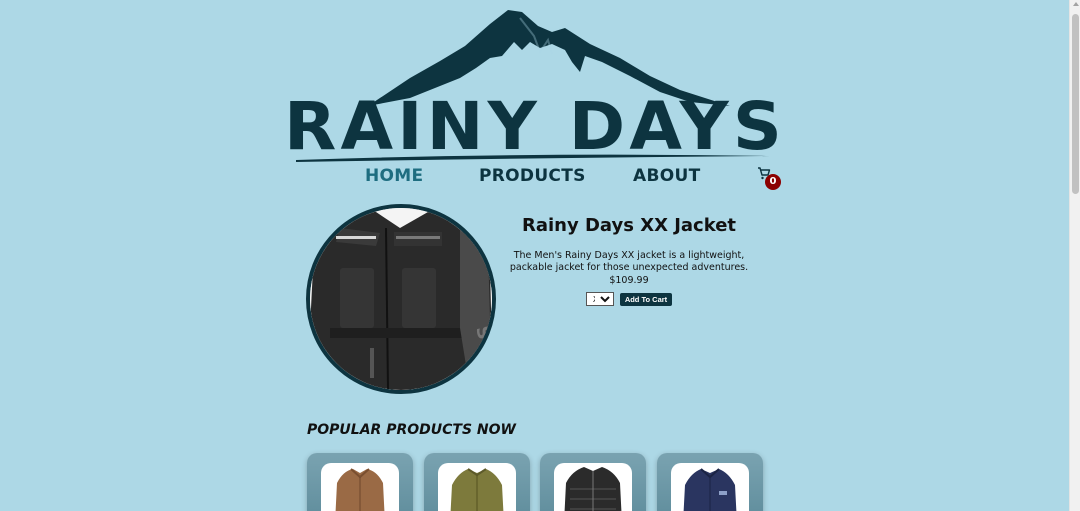 This screenshot has height=511, width=1080. What do you see at coordinates (1074, 255) in the screenshot?
I see `page-scrollbar` at bounding box center [1074, 255].